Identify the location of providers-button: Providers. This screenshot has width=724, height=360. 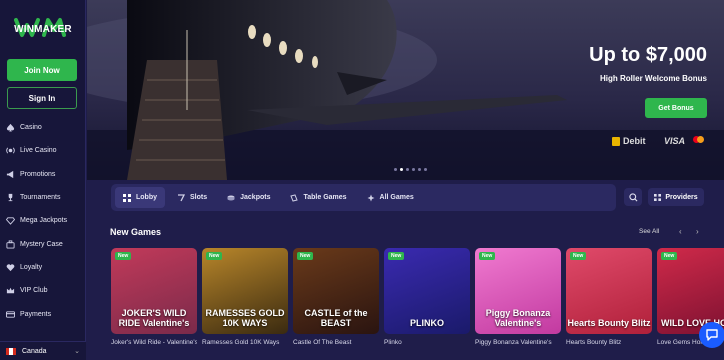
(676, 197).